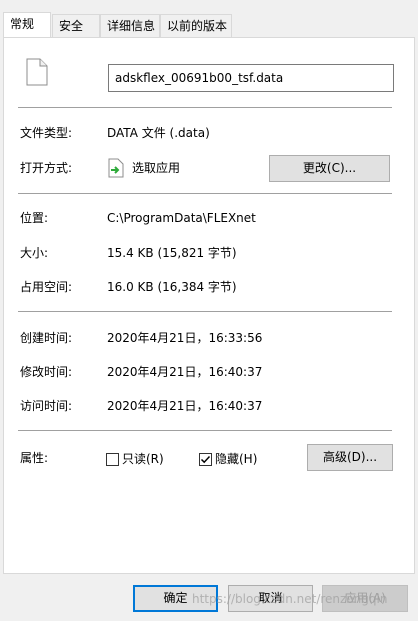 The width and height of the screenshot is (418, 621). I want to click on size-on-disk-value: 16.0 KB (16,384 字节), so click(172, 287).